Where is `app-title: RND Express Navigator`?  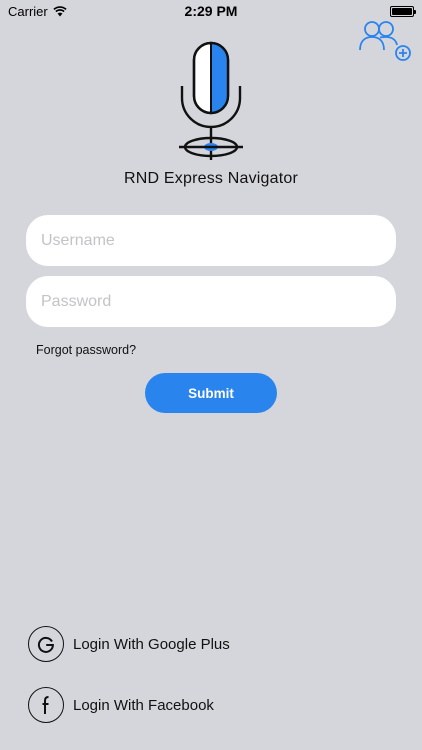
app-title: RND Express Navigator is located at coordinates (211, 178).